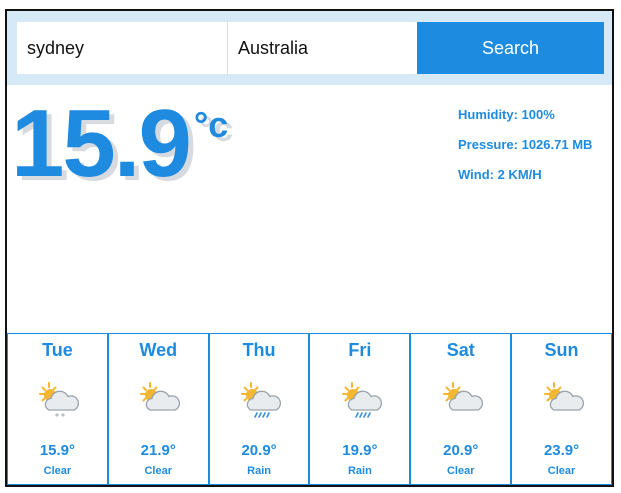 This screenshot has height=493, width=621. I want to click on search-bar: Search, so click(309, 48).